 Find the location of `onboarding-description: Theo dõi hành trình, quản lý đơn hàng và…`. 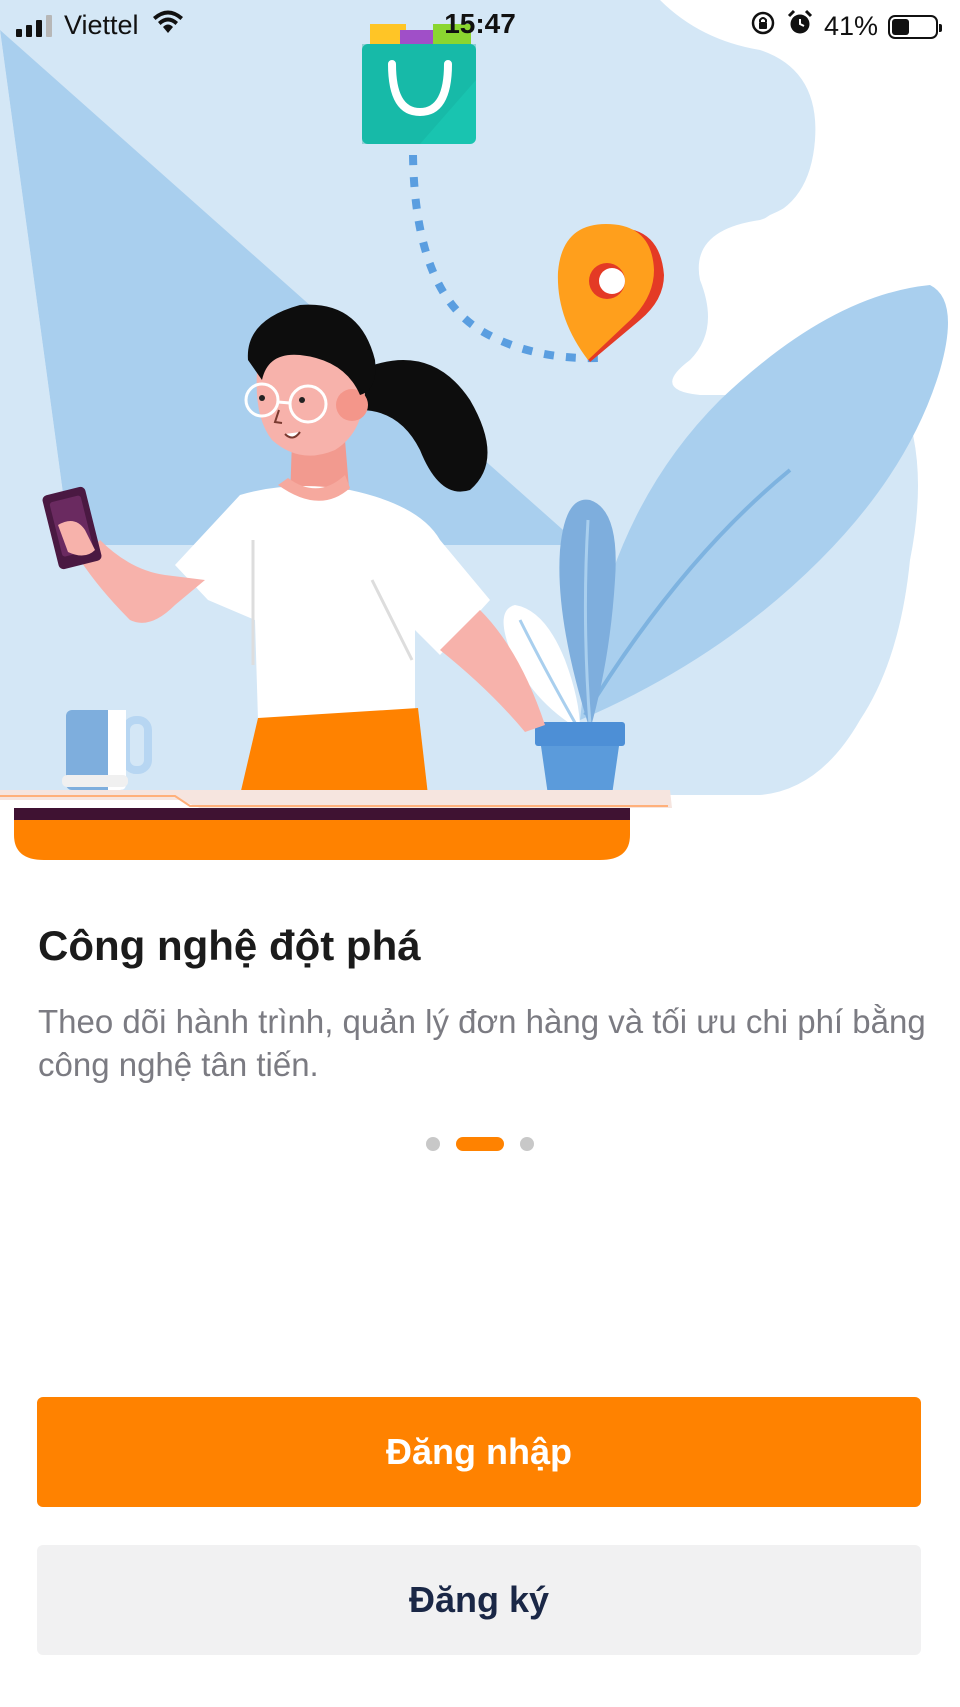

onboarding-description: Theo dõi hành trình, quản lý đơn hàng và… is located at coordinates (482, 1043).